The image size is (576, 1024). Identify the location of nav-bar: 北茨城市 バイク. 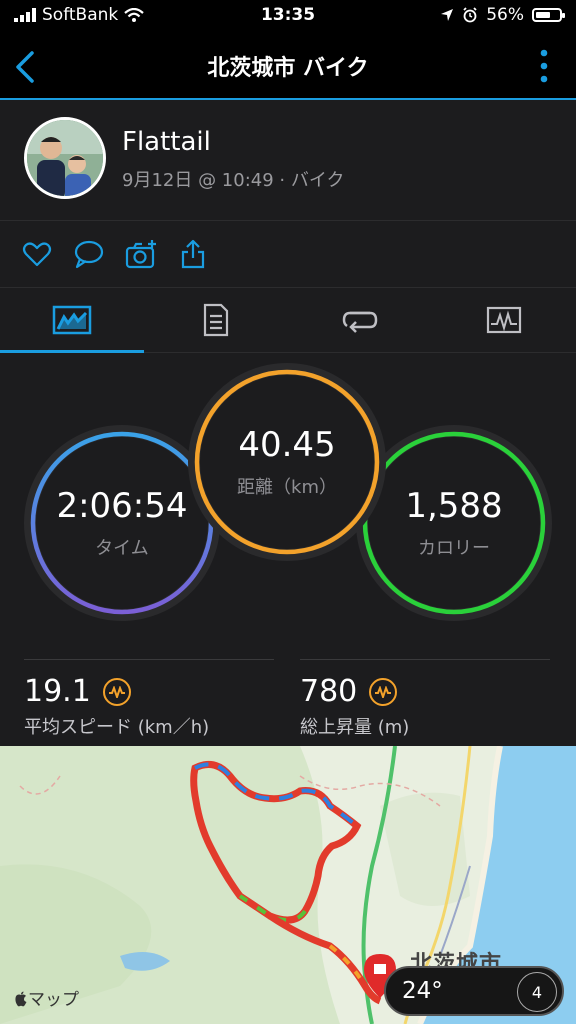
(288, 67).